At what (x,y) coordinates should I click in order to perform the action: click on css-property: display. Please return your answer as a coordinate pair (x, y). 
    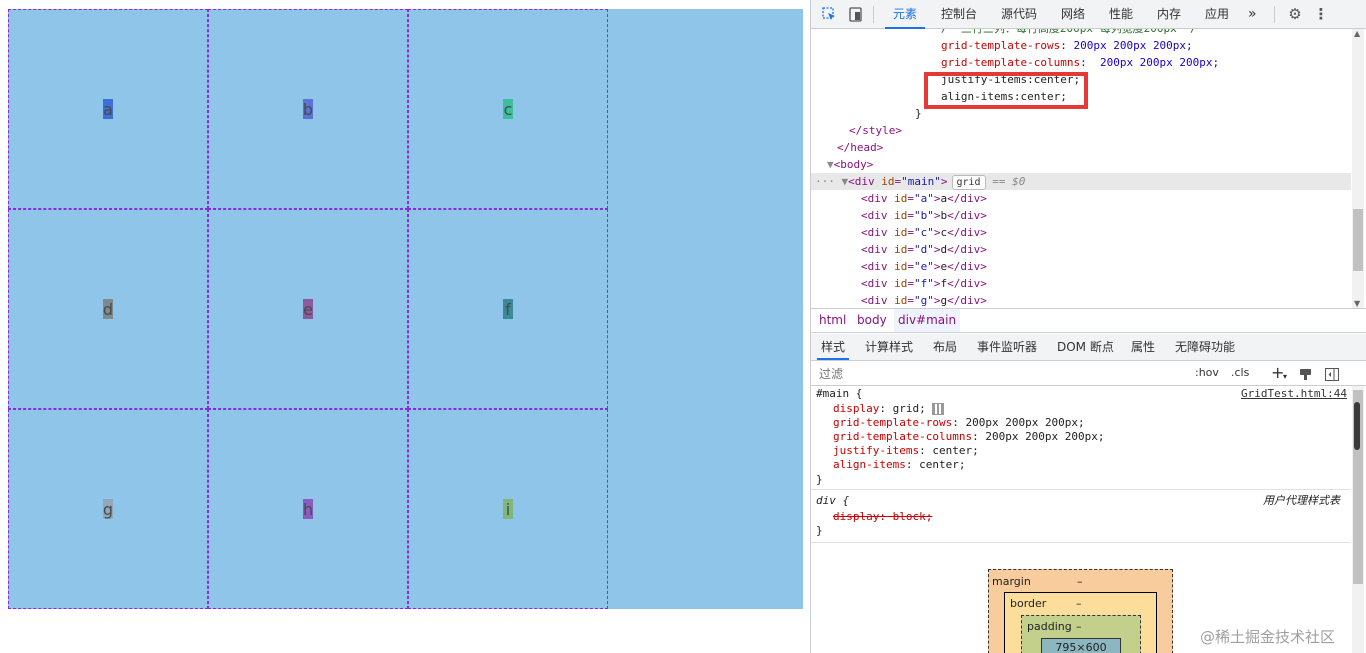
    Looking at the image, I should click on (856, 408).